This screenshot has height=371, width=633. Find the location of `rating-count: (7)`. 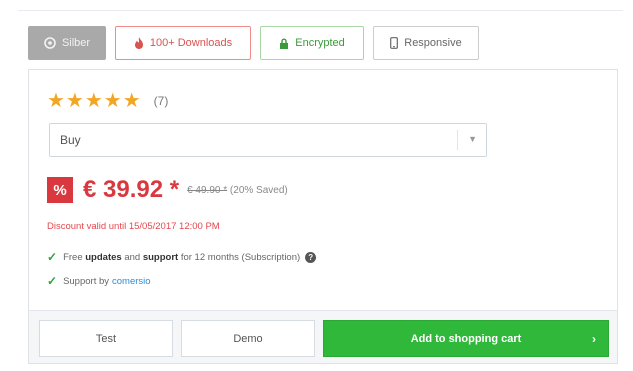

rating-count: (7) is located at coordinates (161, 101).